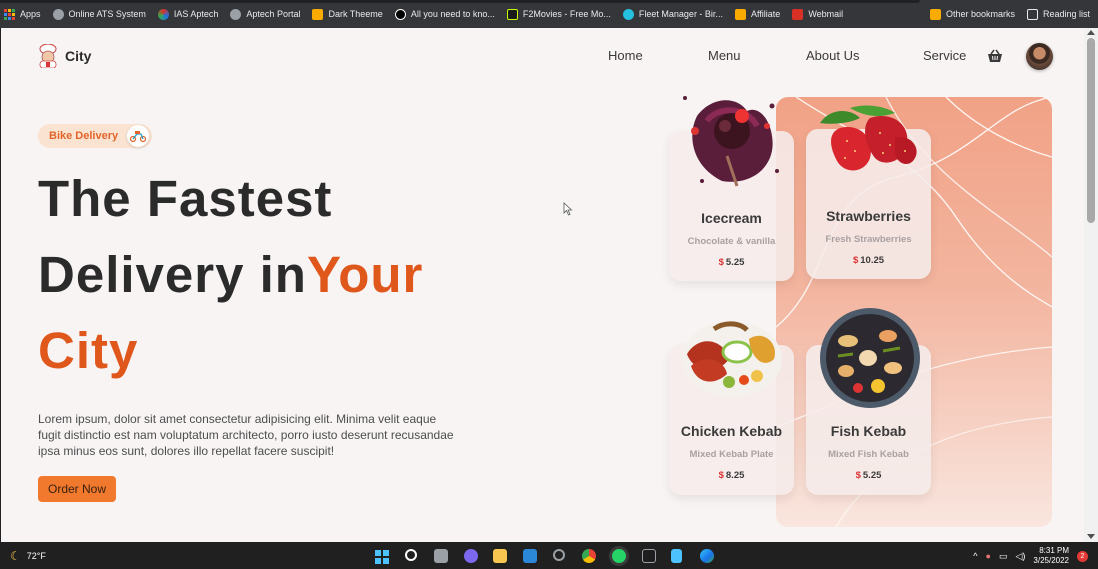 The height and width of the screenshot is (569, 1098). Describe the element at coordinates (868, 431) in the screenshot. I see `card-title: Fish Kebab` at that location.